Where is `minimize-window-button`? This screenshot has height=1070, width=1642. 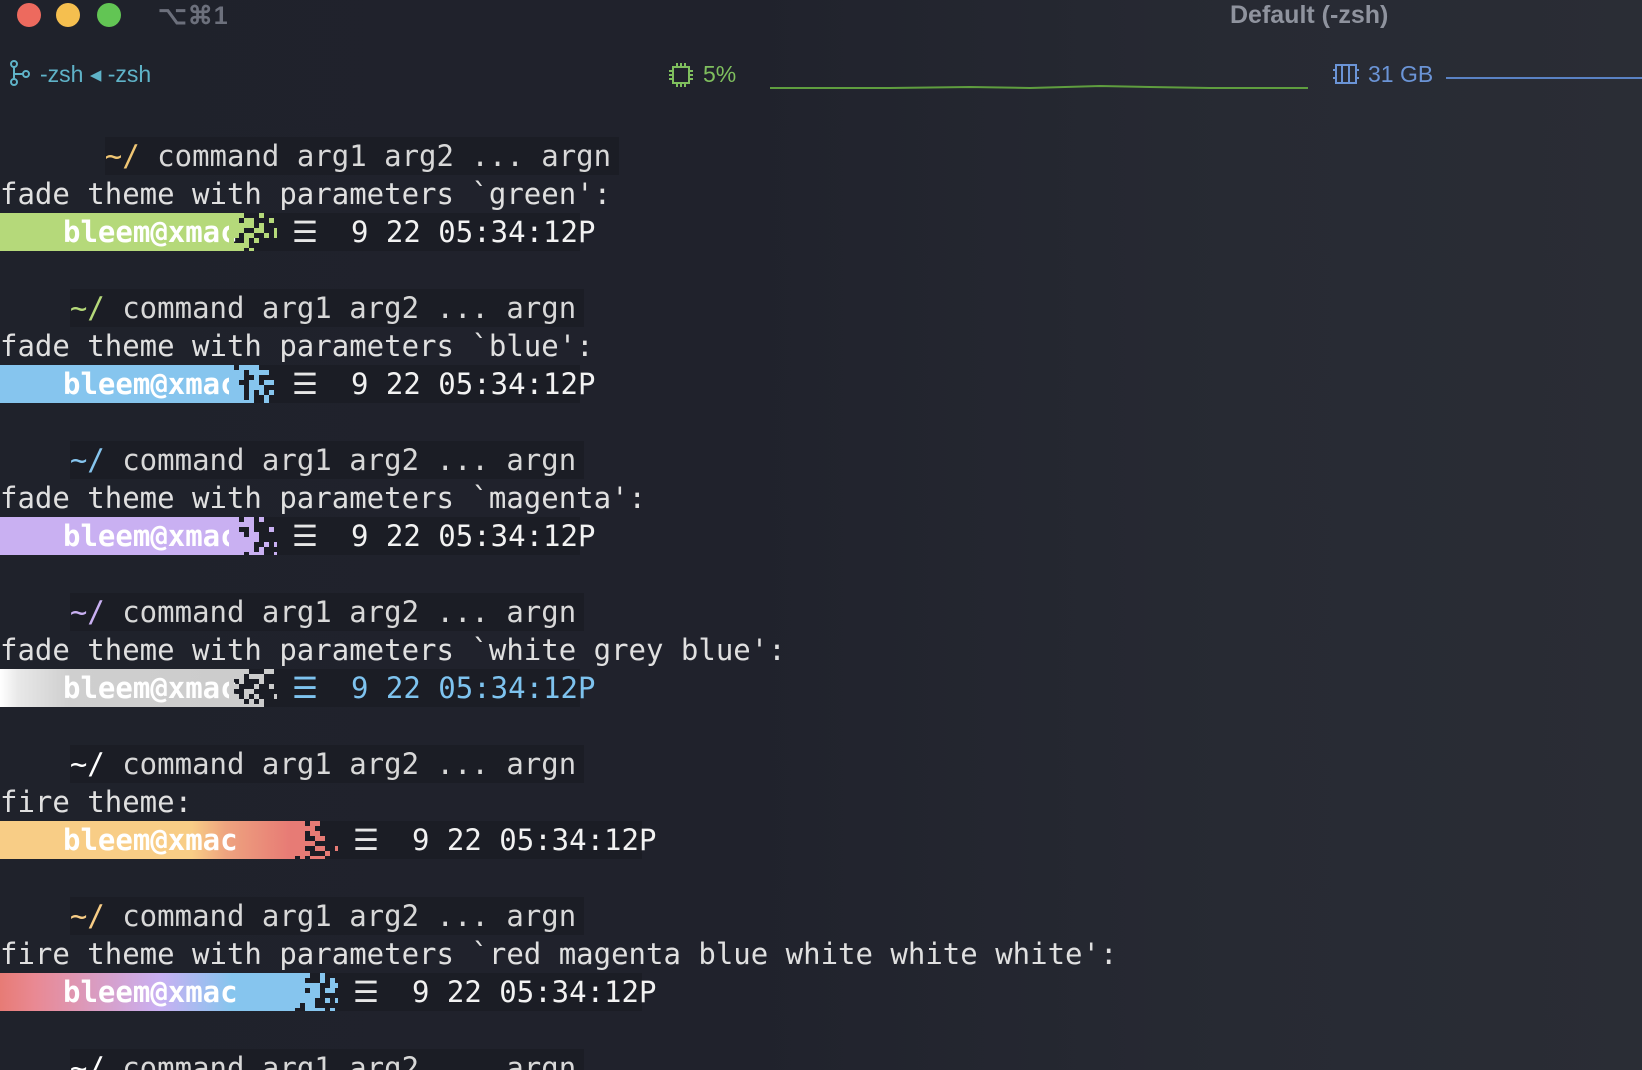 minimize-window-button is located at coordinates (68, 15).